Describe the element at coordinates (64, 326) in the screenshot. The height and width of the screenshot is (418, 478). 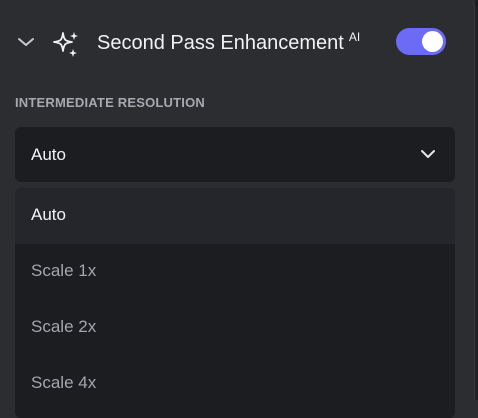
I see `option-label: Scale 2x` at that location.